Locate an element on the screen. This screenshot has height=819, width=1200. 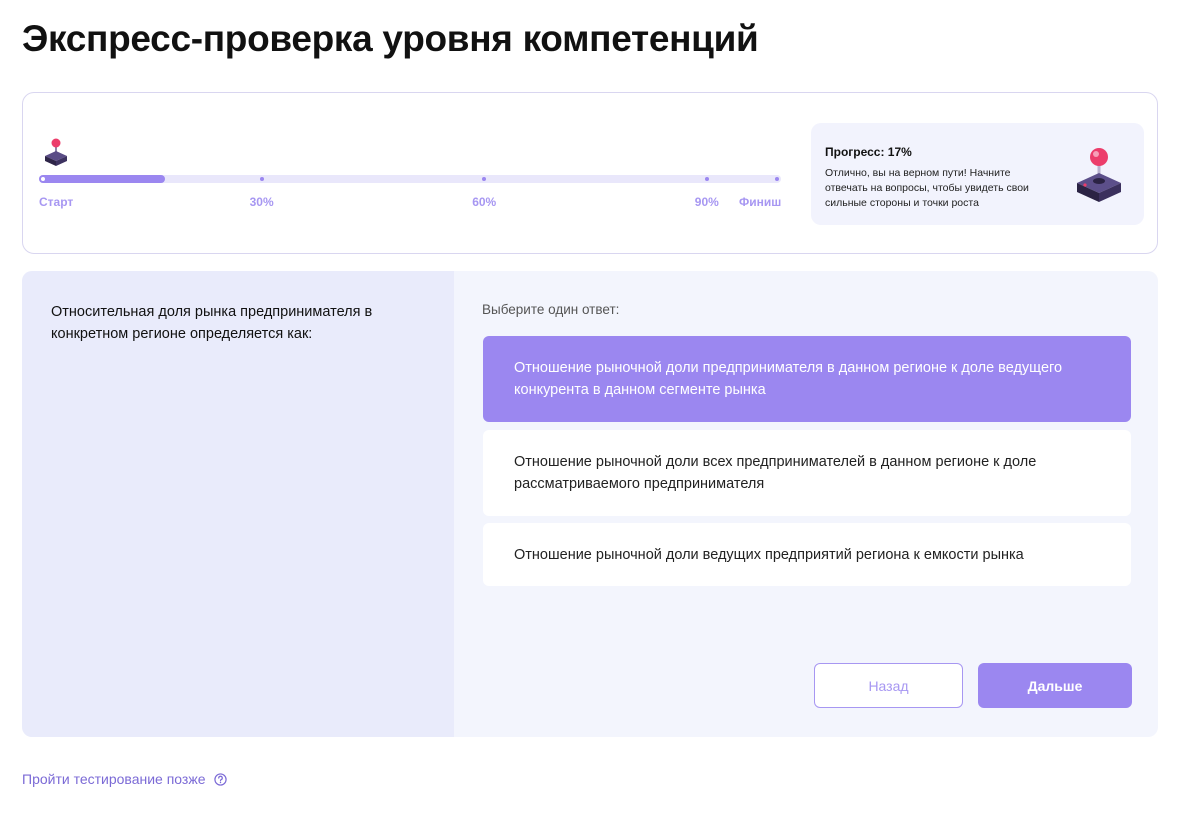
take-test-later-link: Пройти тестирование позже is located at coordinates (124, 779).